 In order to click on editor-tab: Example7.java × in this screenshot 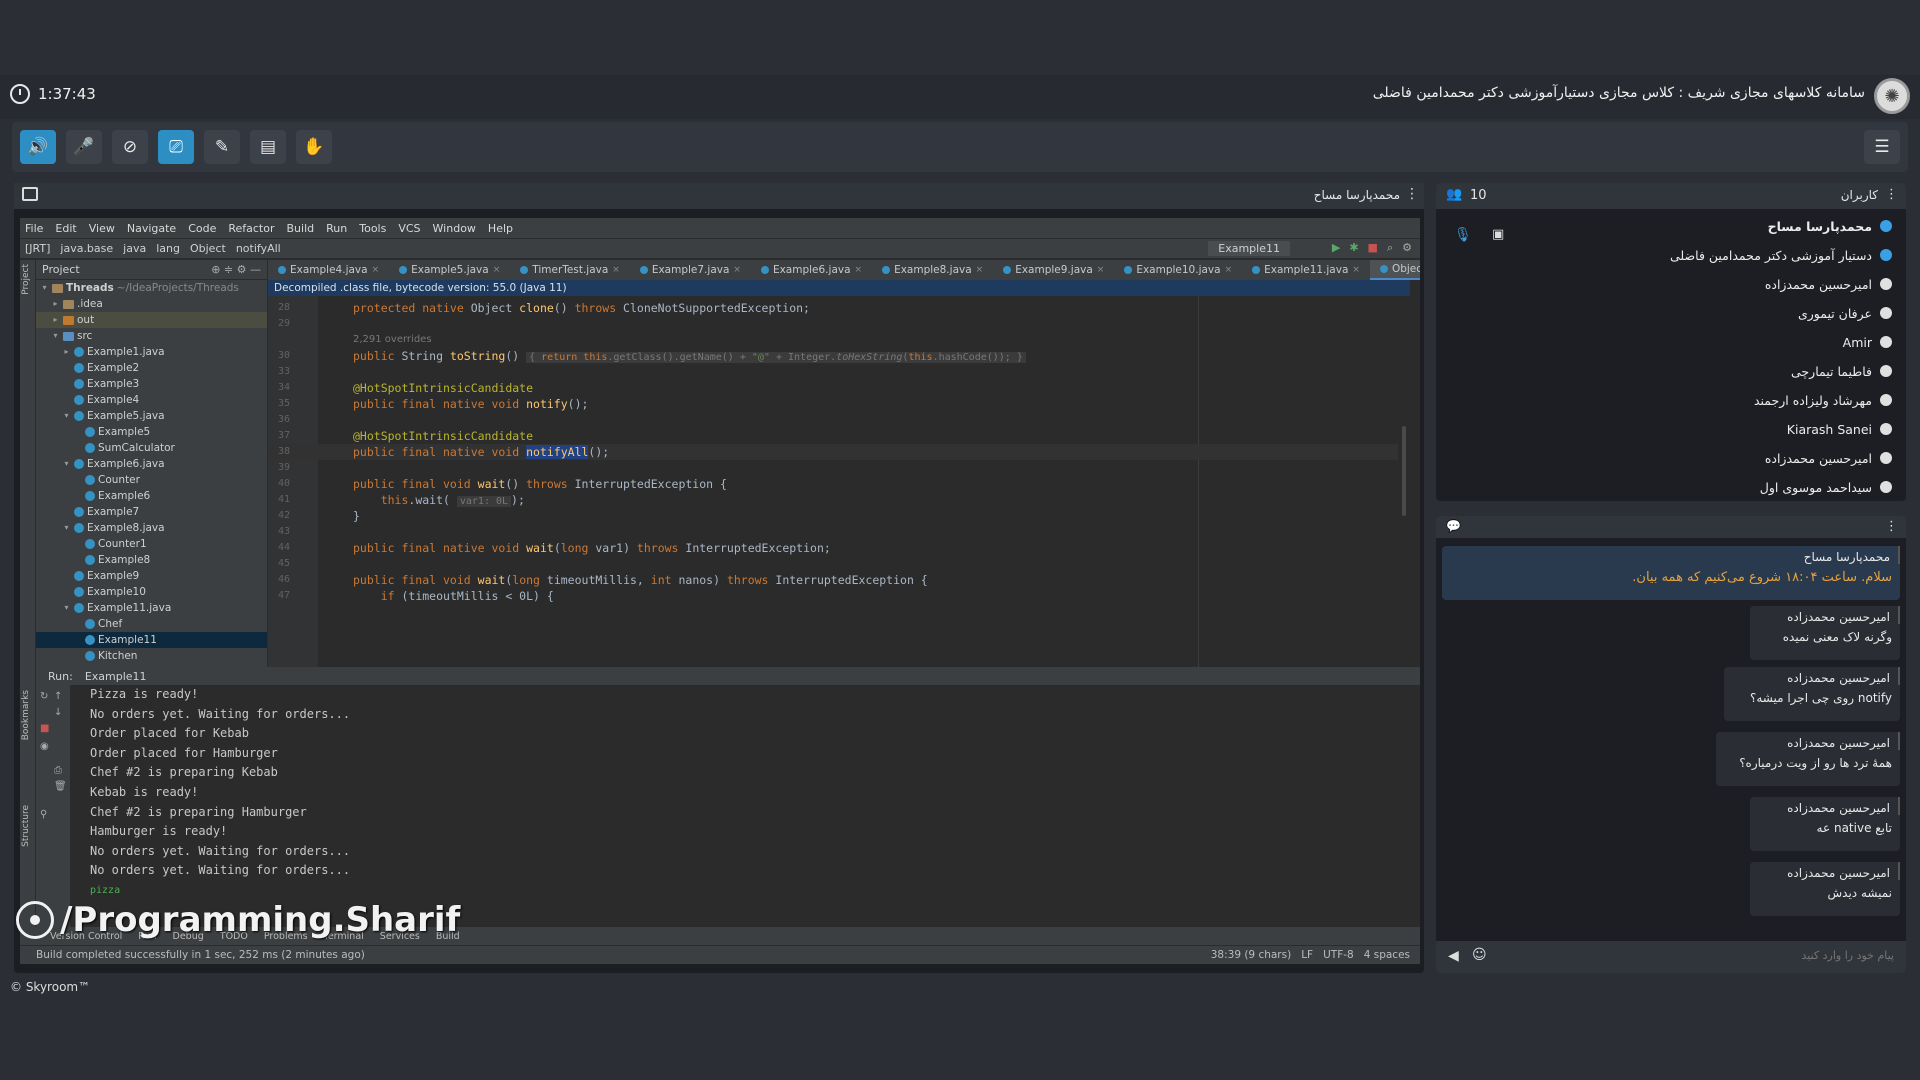, I will do `click(690, 270)`.